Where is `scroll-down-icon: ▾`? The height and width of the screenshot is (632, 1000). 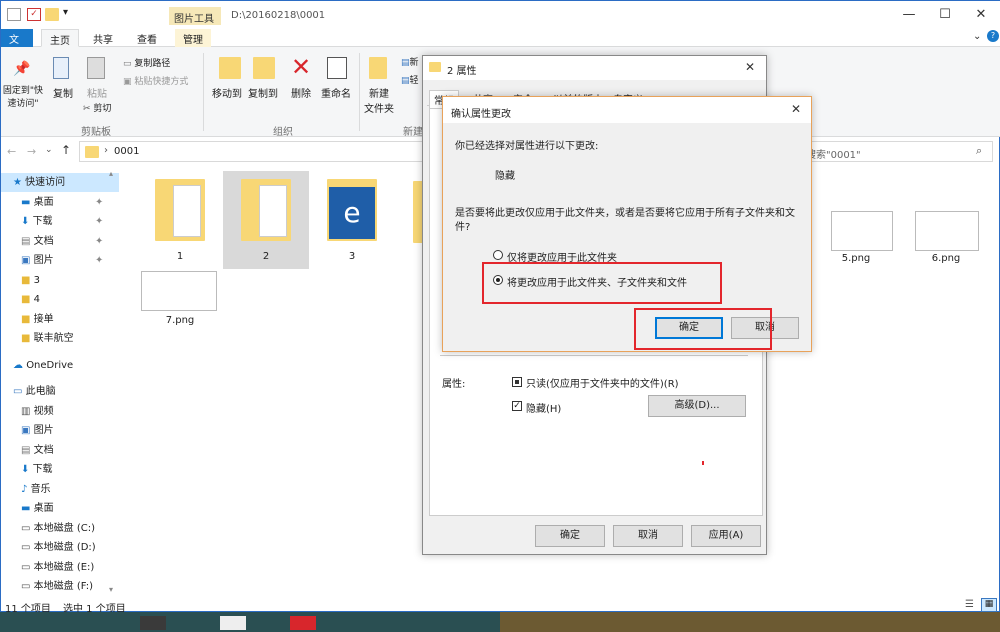
scroll-down-icon: ▾ is located at coordinates (111, 589).